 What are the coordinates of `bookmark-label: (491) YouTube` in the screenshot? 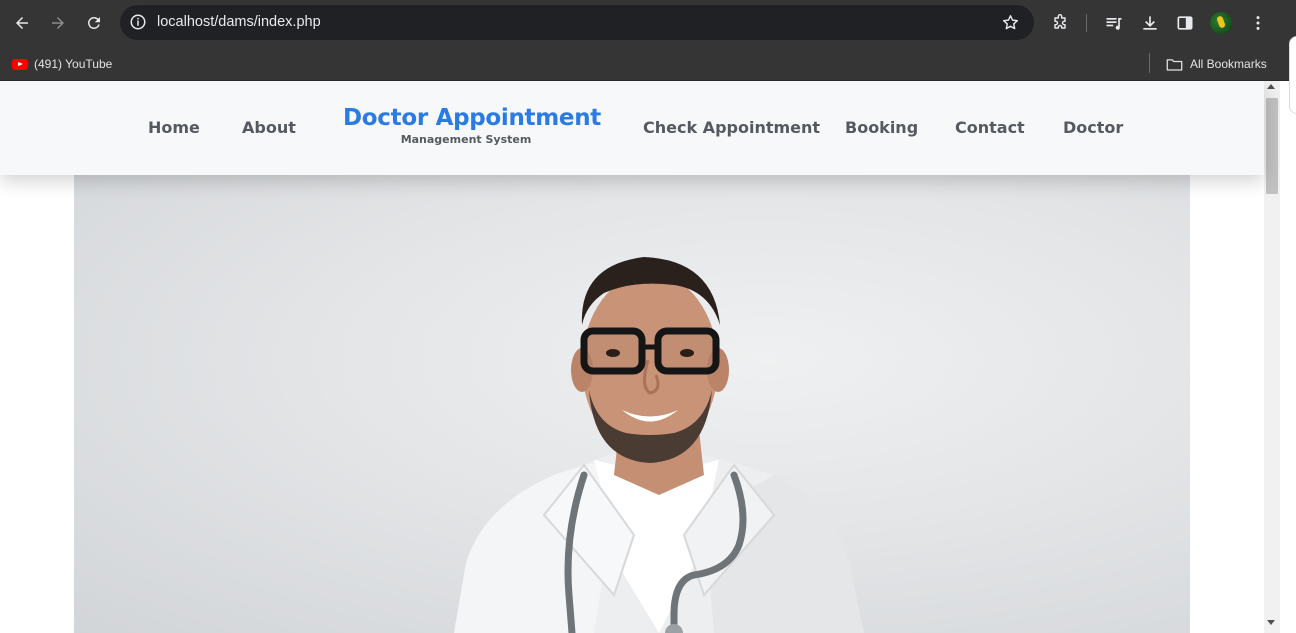 It's located at (73, 64).